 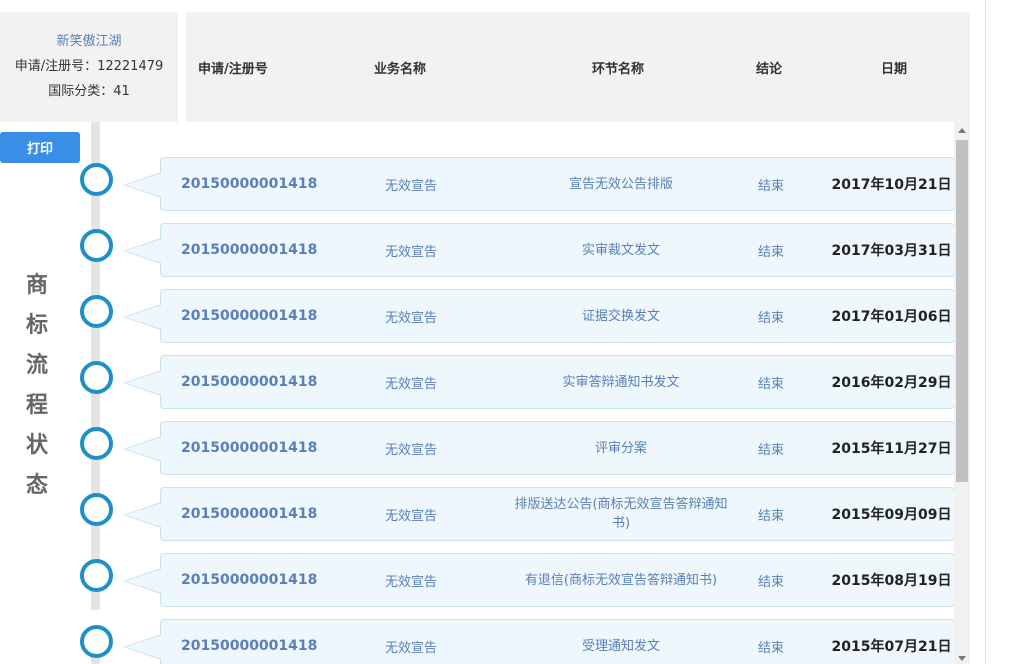 I want to click on vertical-scrollbar, so click(x=962, y=393).